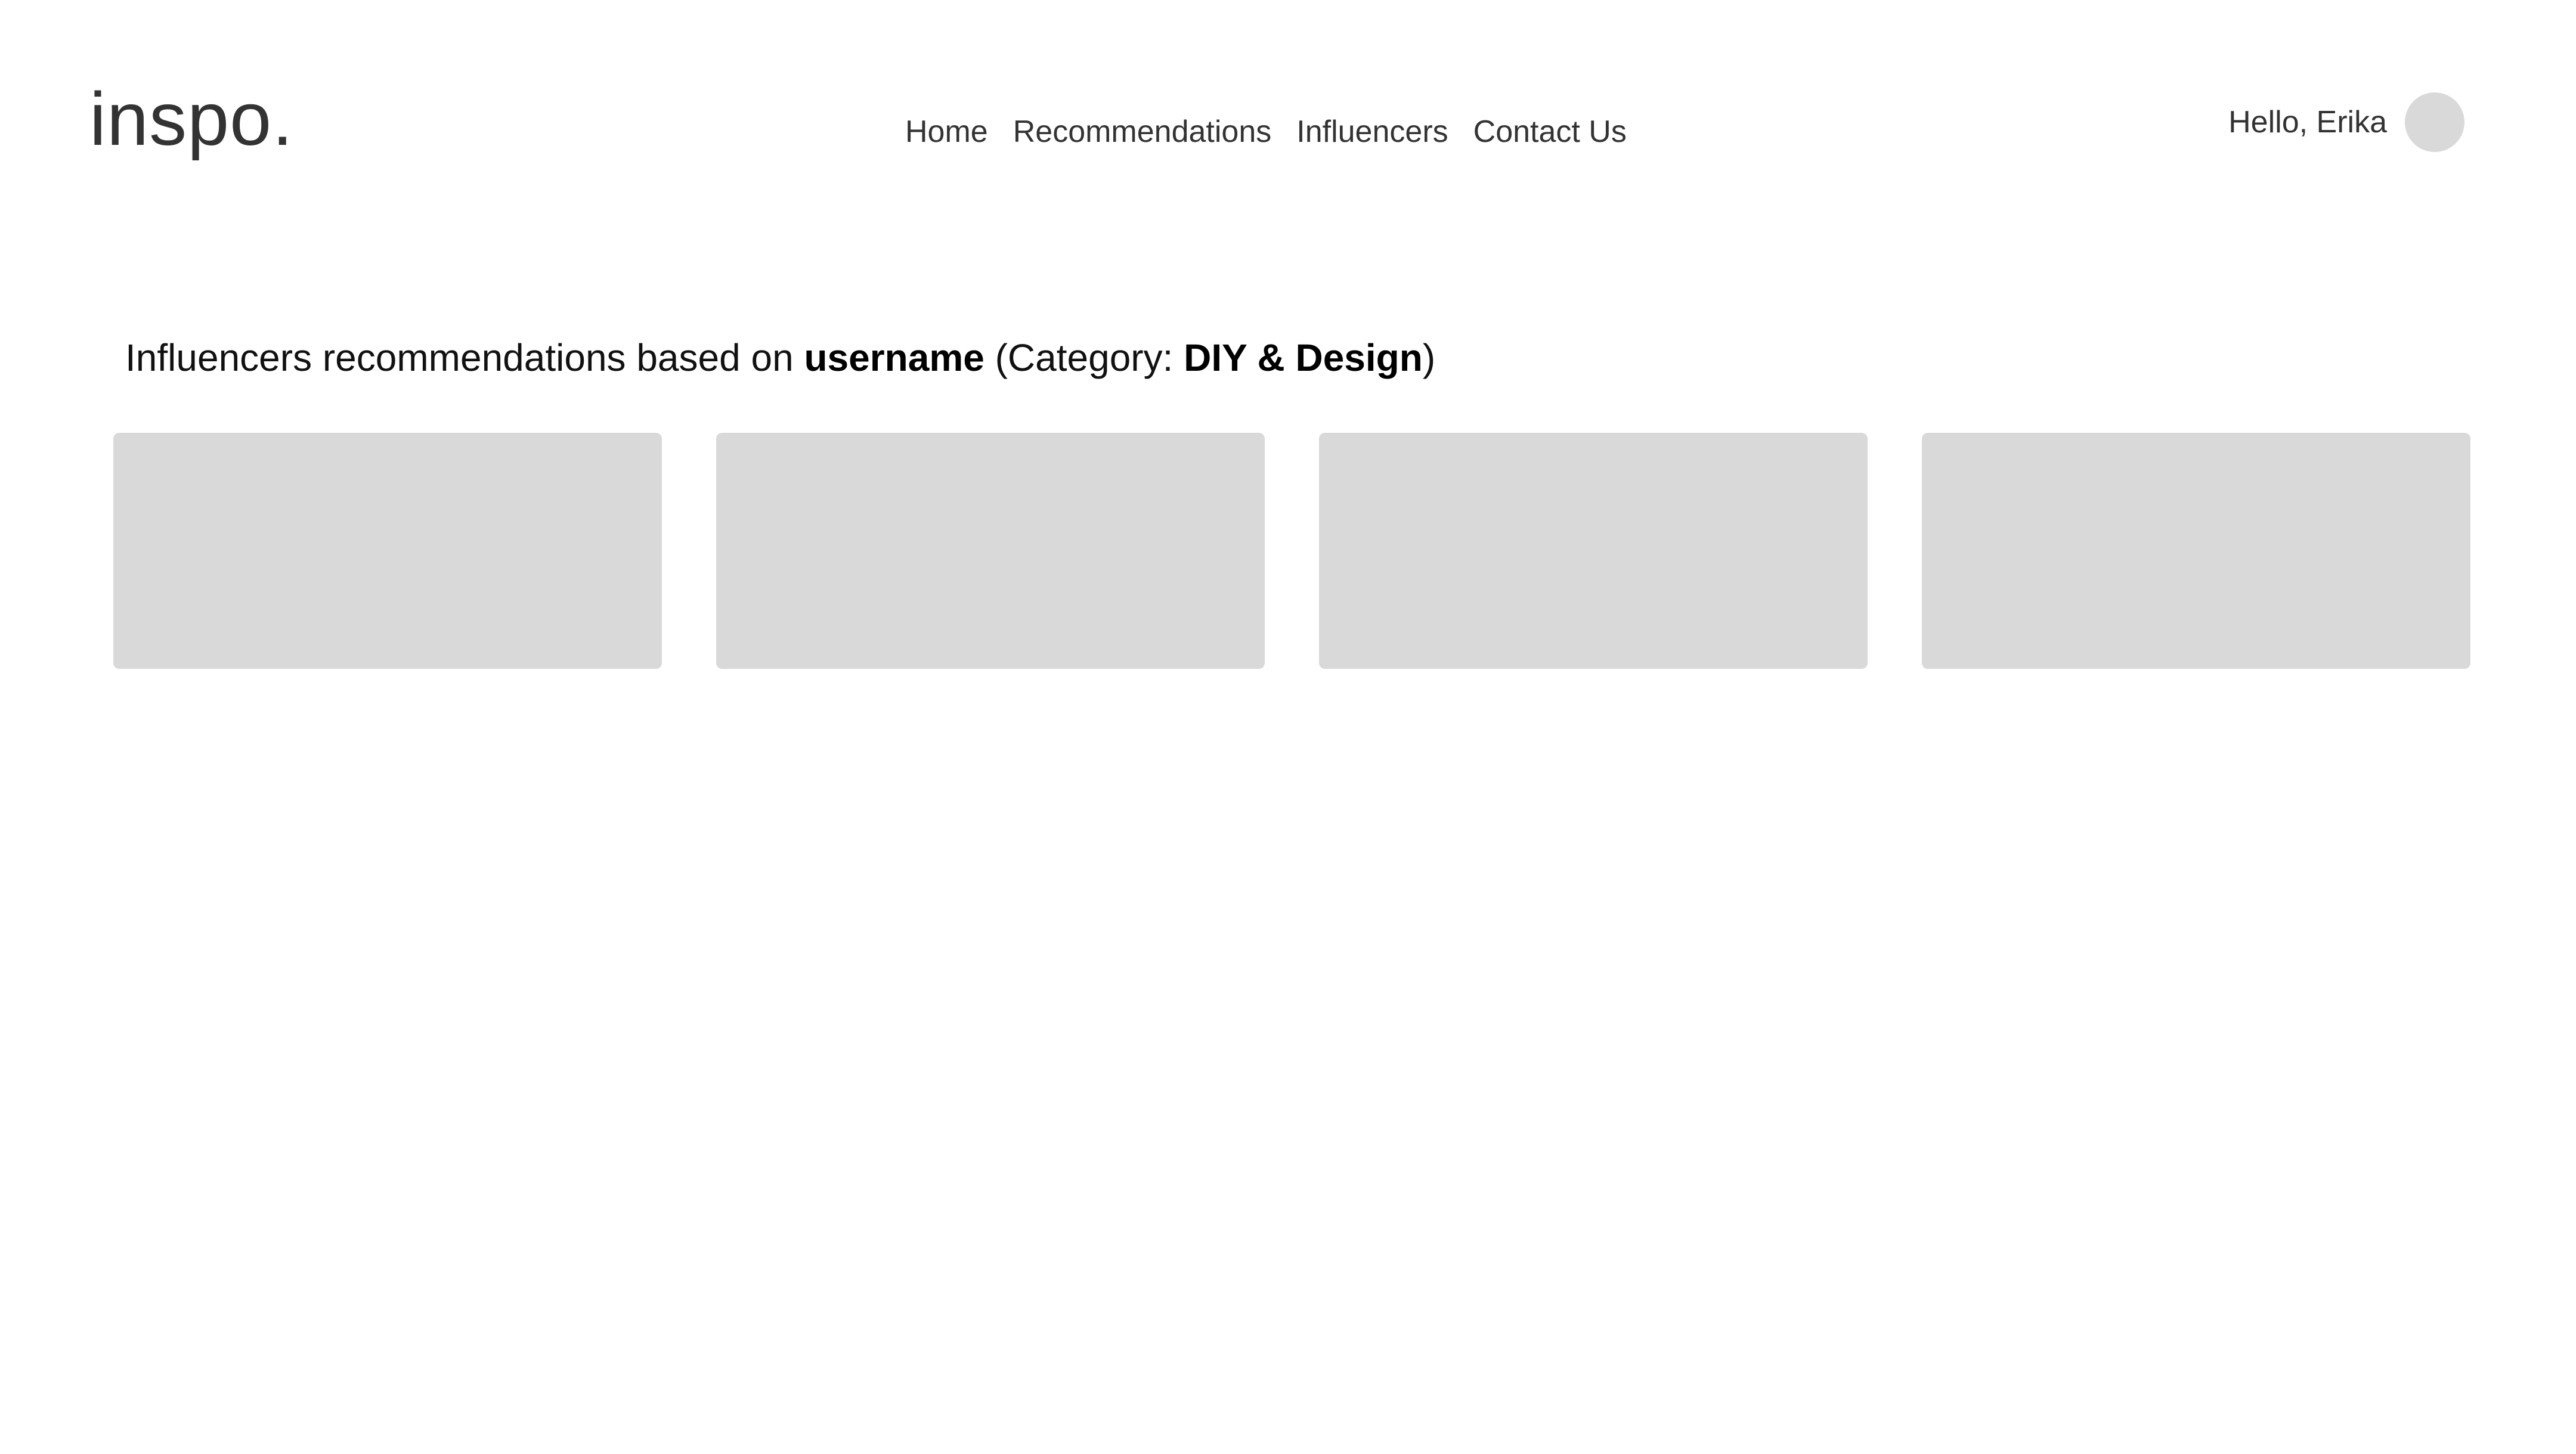 This screenshot has width=2576, height=1454. Describe the element at coordinates (1142, 132) in the screenshot. I see `nav-item-recommendations: Recommendations` at that location.